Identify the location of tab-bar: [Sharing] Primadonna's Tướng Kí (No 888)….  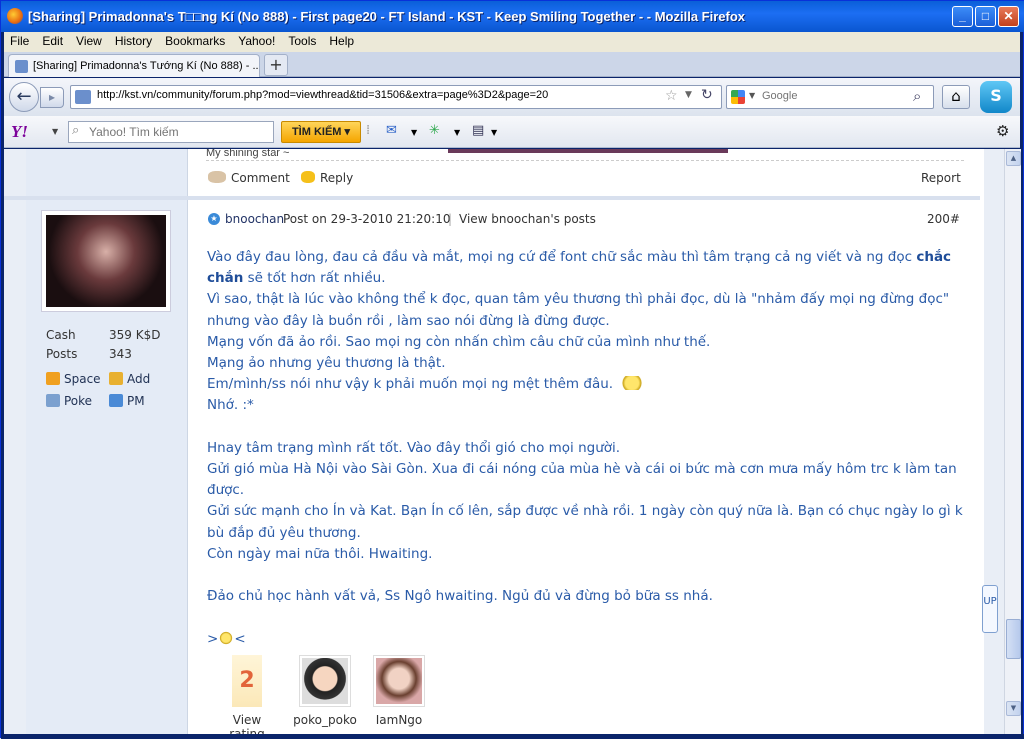
(512, 64).